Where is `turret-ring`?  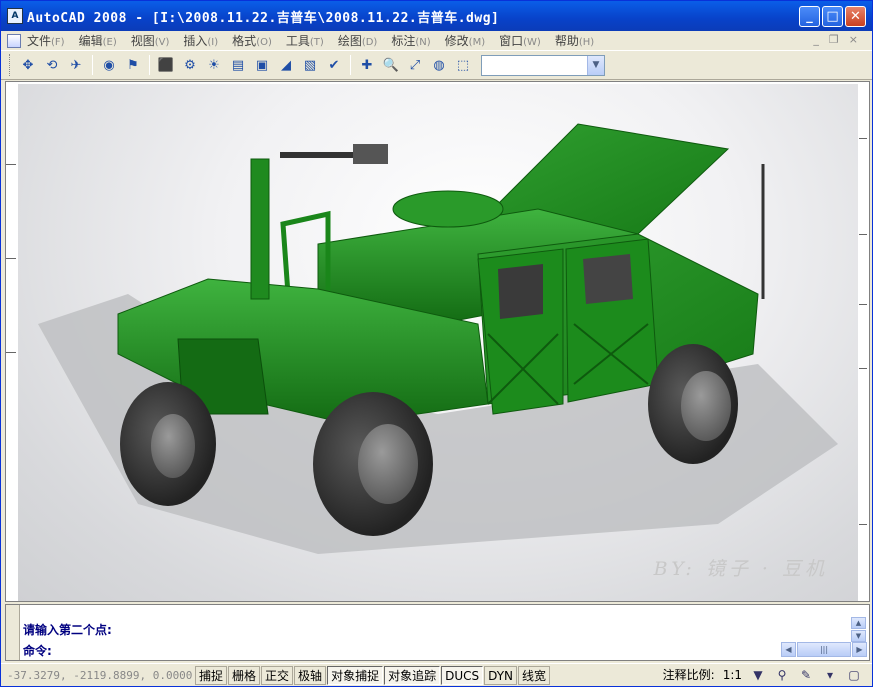 turret-ring is located at coordinates (448, 209).